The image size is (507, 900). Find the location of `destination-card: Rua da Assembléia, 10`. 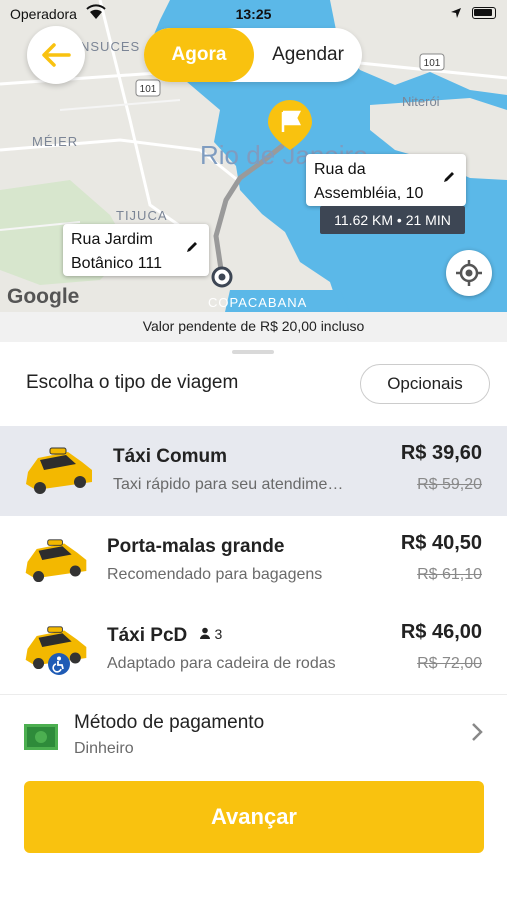

destination-card: Rua da Assembléia, 10 is located at coordinates (386, 180).